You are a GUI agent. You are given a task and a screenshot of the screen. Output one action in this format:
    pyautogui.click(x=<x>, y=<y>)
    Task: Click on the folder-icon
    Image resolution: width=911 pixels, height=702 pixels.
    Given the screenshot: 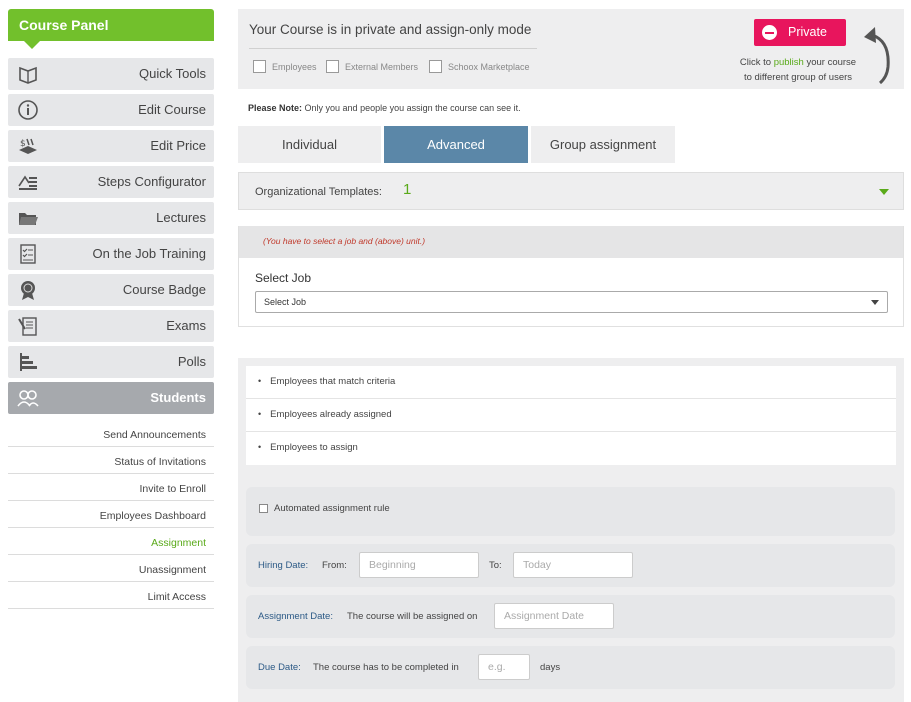 What is the action you would take?
    pyautogui.click(x=28, y=219)
    